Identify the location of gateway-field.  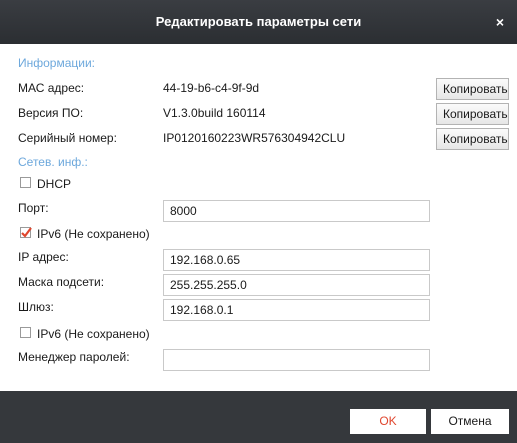
(296, 310).